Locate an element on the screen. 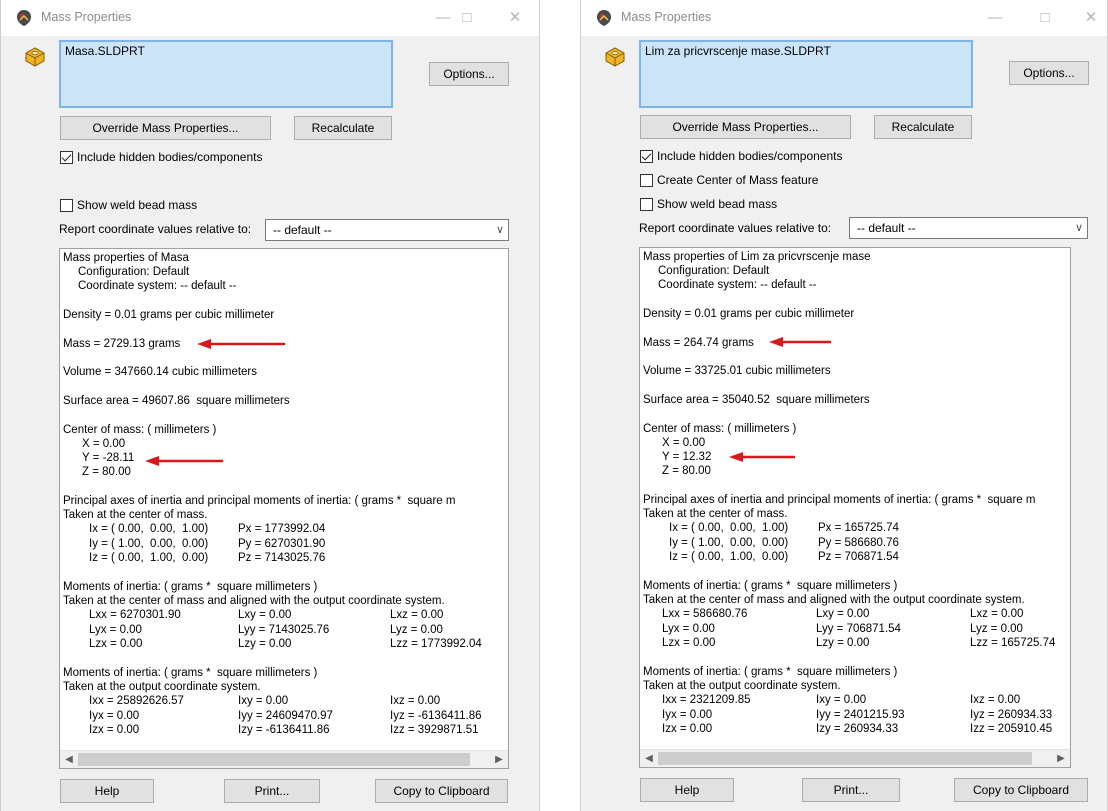 The image size is (1108, 811). result-px: Px = 1773992.04 is located at coordinates (282, 529).